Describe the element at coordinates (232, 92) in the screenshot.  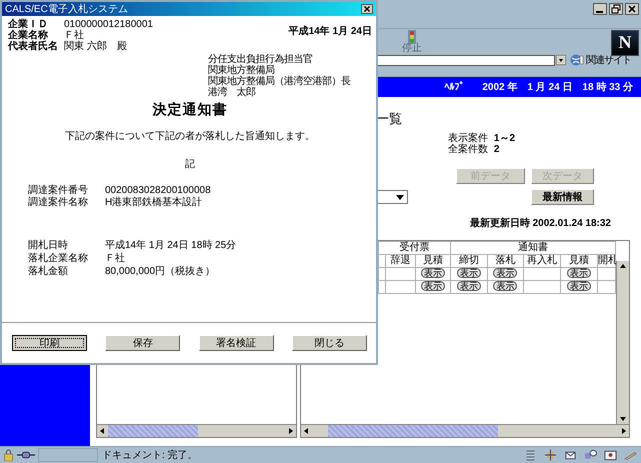
I see `sender-line: 港湾 太郎` at that location.